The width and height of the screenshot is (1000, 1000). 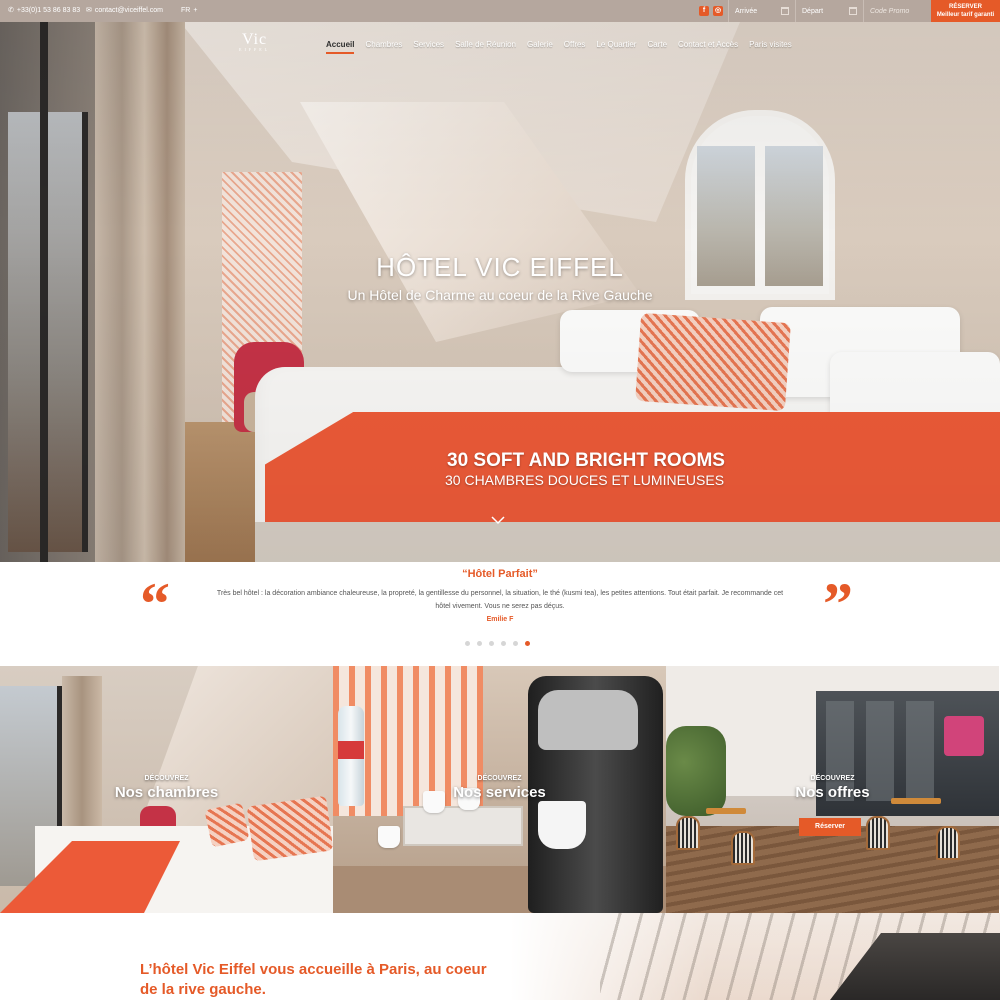 I want to click on chevron-down-icon, so click(x=498, y=520).